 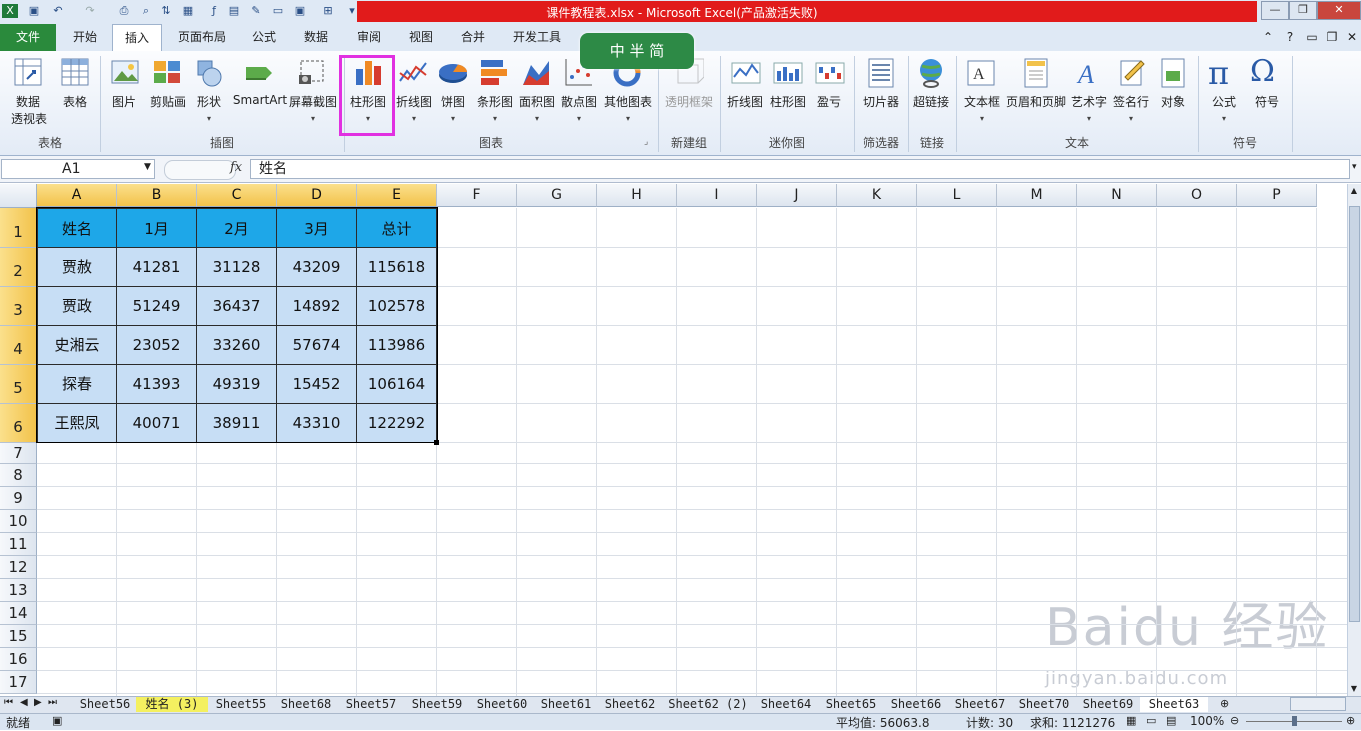 I want to click on new-document-icon: ▭, so click(x=278, y=11).